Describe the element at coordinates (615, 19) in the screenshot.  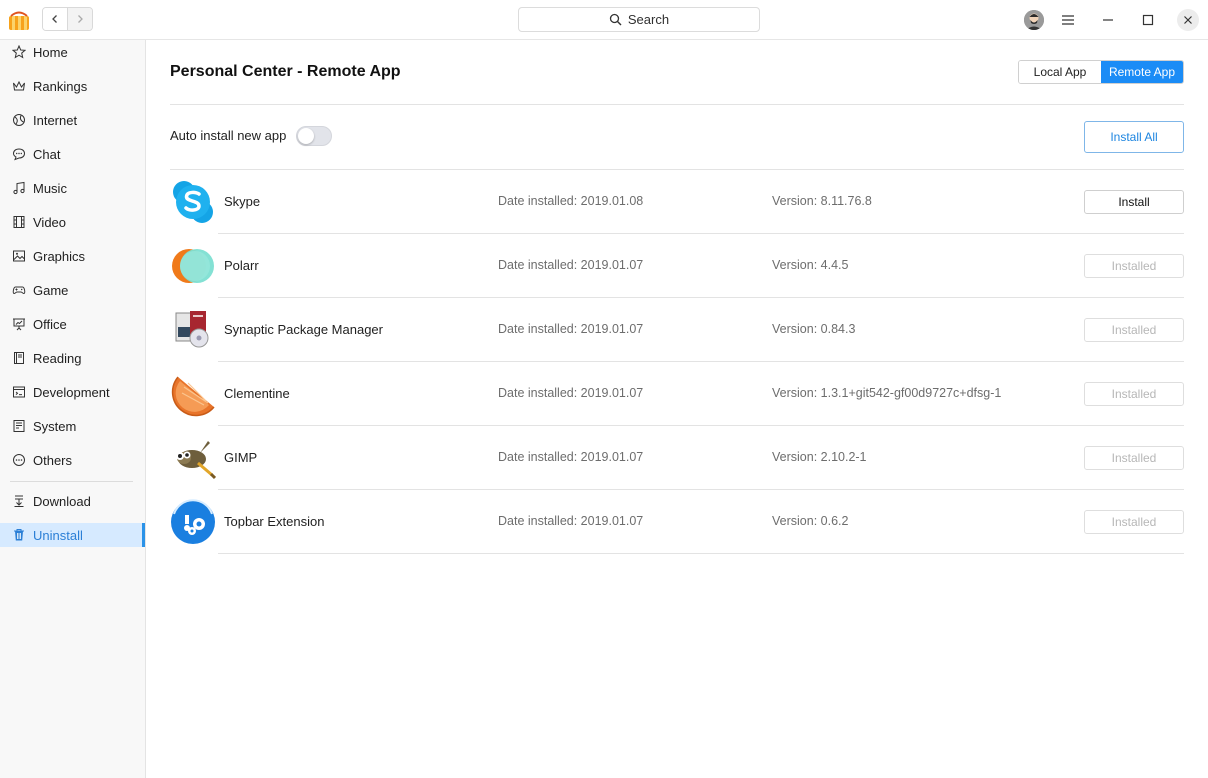
I see `search-icon` at that location.